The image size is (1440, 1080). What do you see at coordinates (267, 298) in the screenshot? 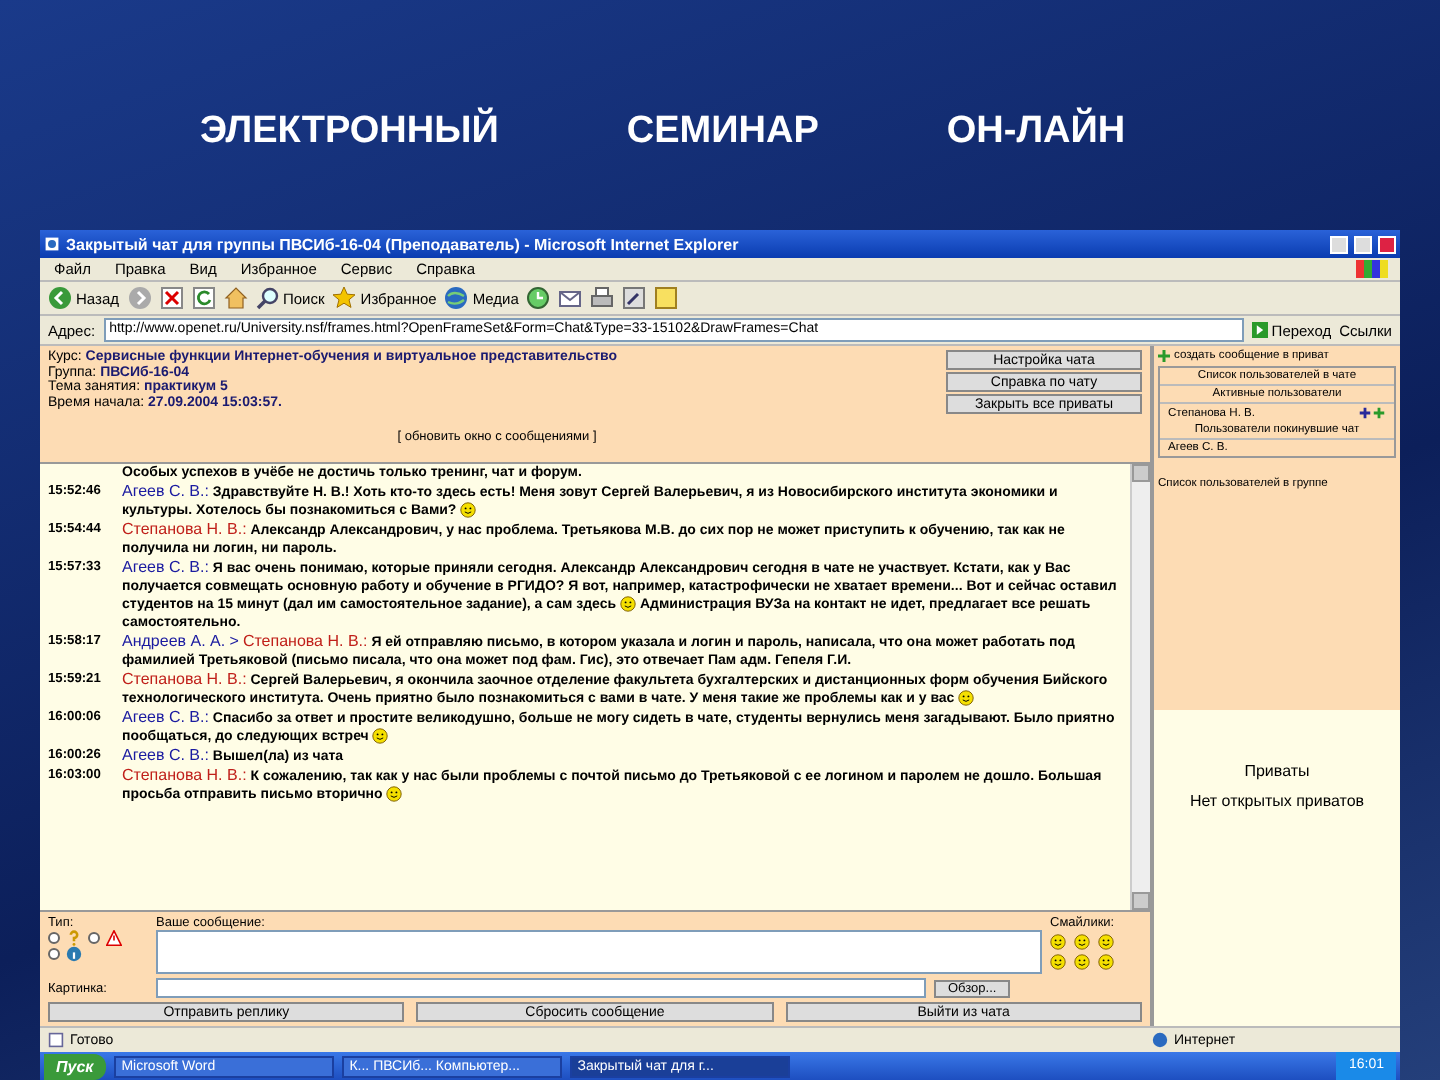
I see `search-icon` at bounding box center [267, 298].